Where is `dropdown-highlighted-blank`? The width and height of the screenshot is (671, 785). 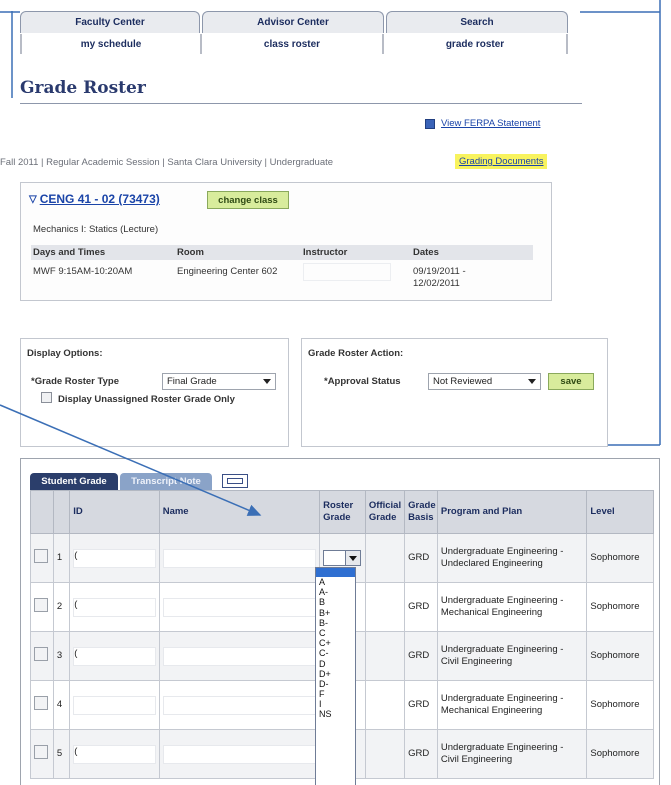
dropdown-highlighted-blank is located at coordinates (335, 572).